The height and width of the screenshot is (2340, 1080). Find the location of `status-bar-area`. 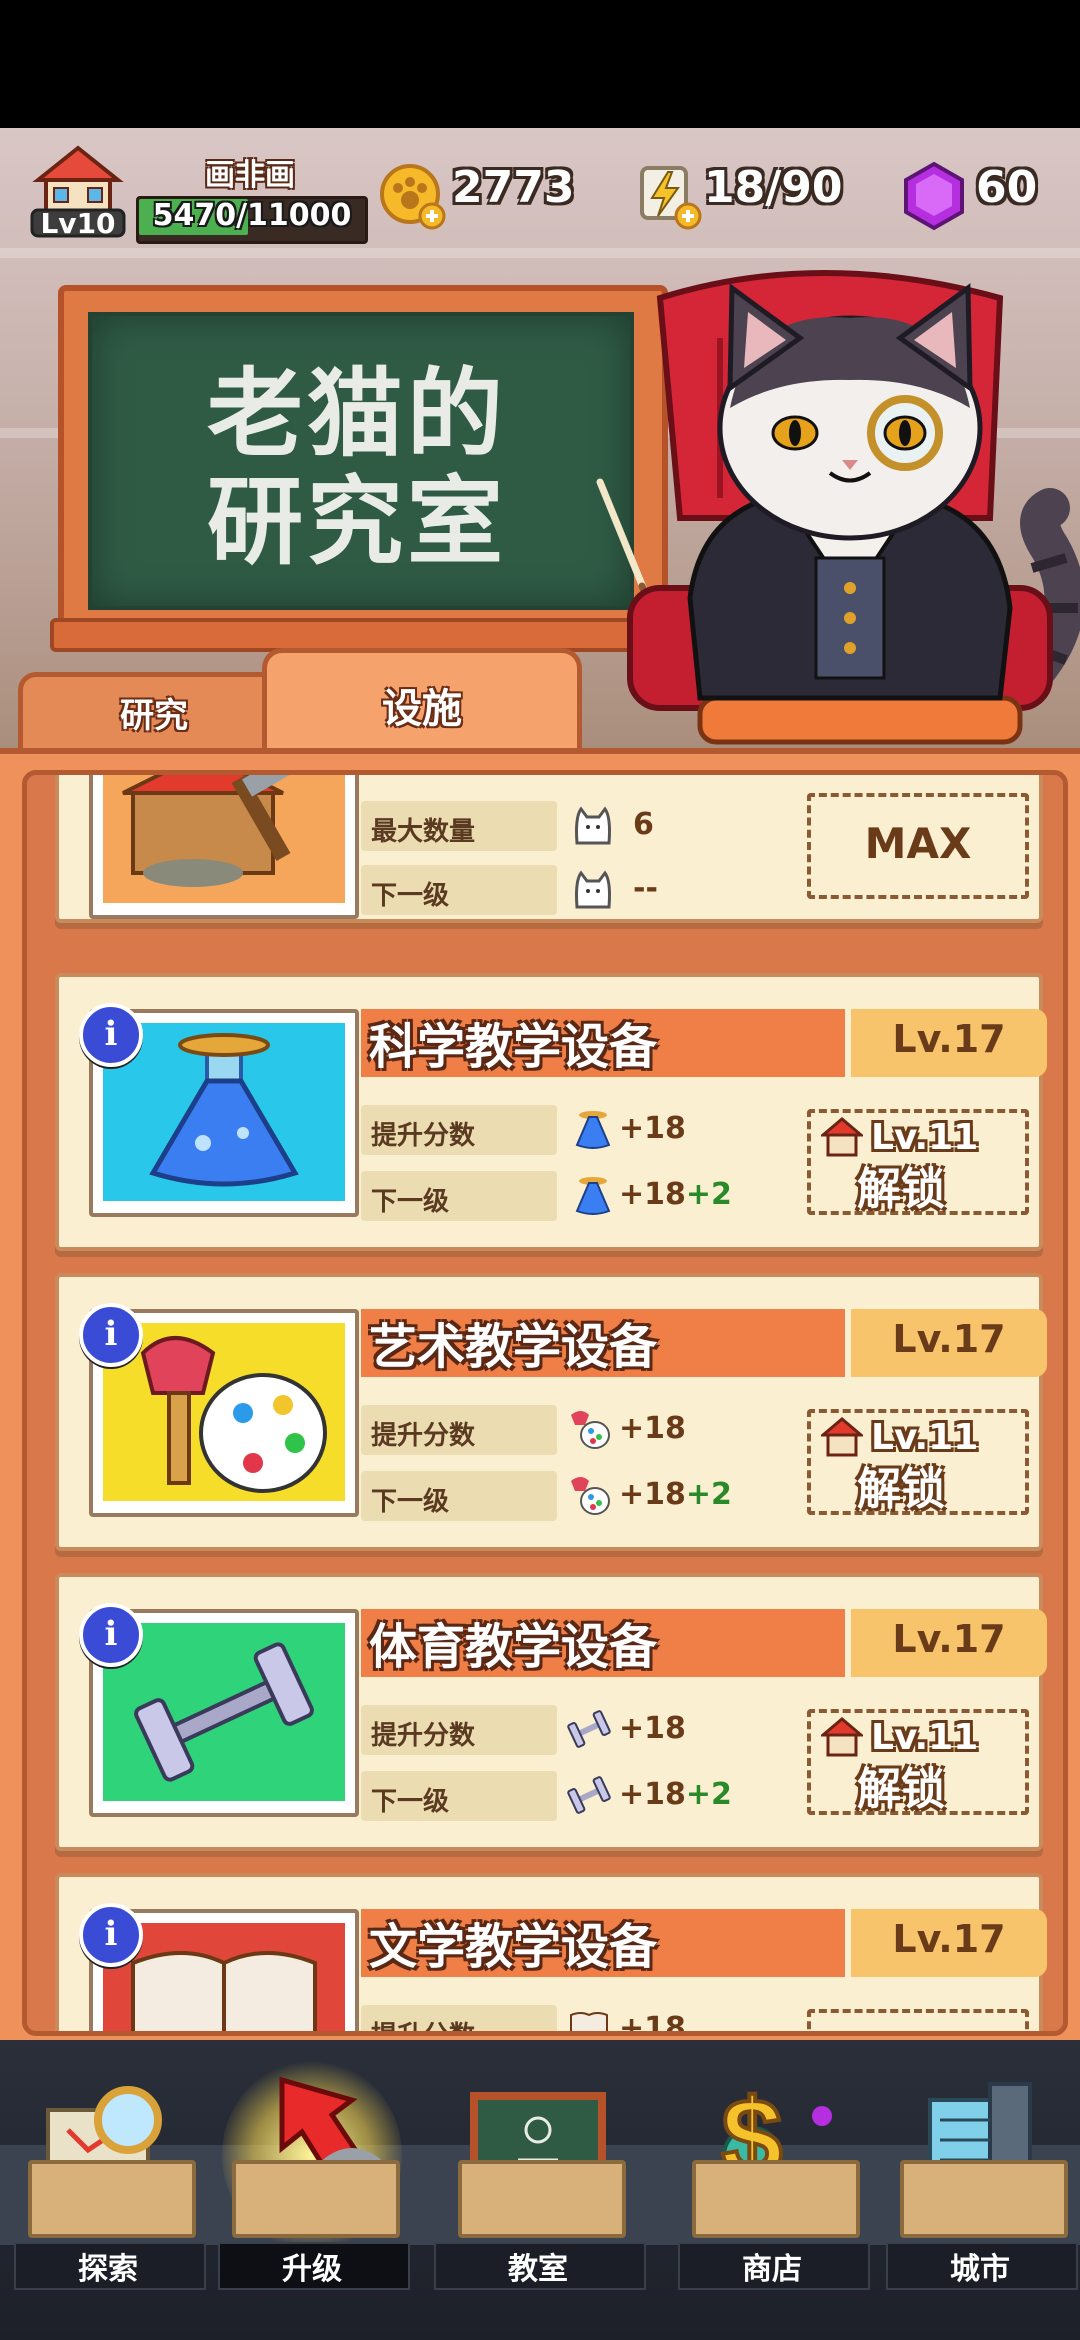

status-bar-area is located at coordinates (540, 64).